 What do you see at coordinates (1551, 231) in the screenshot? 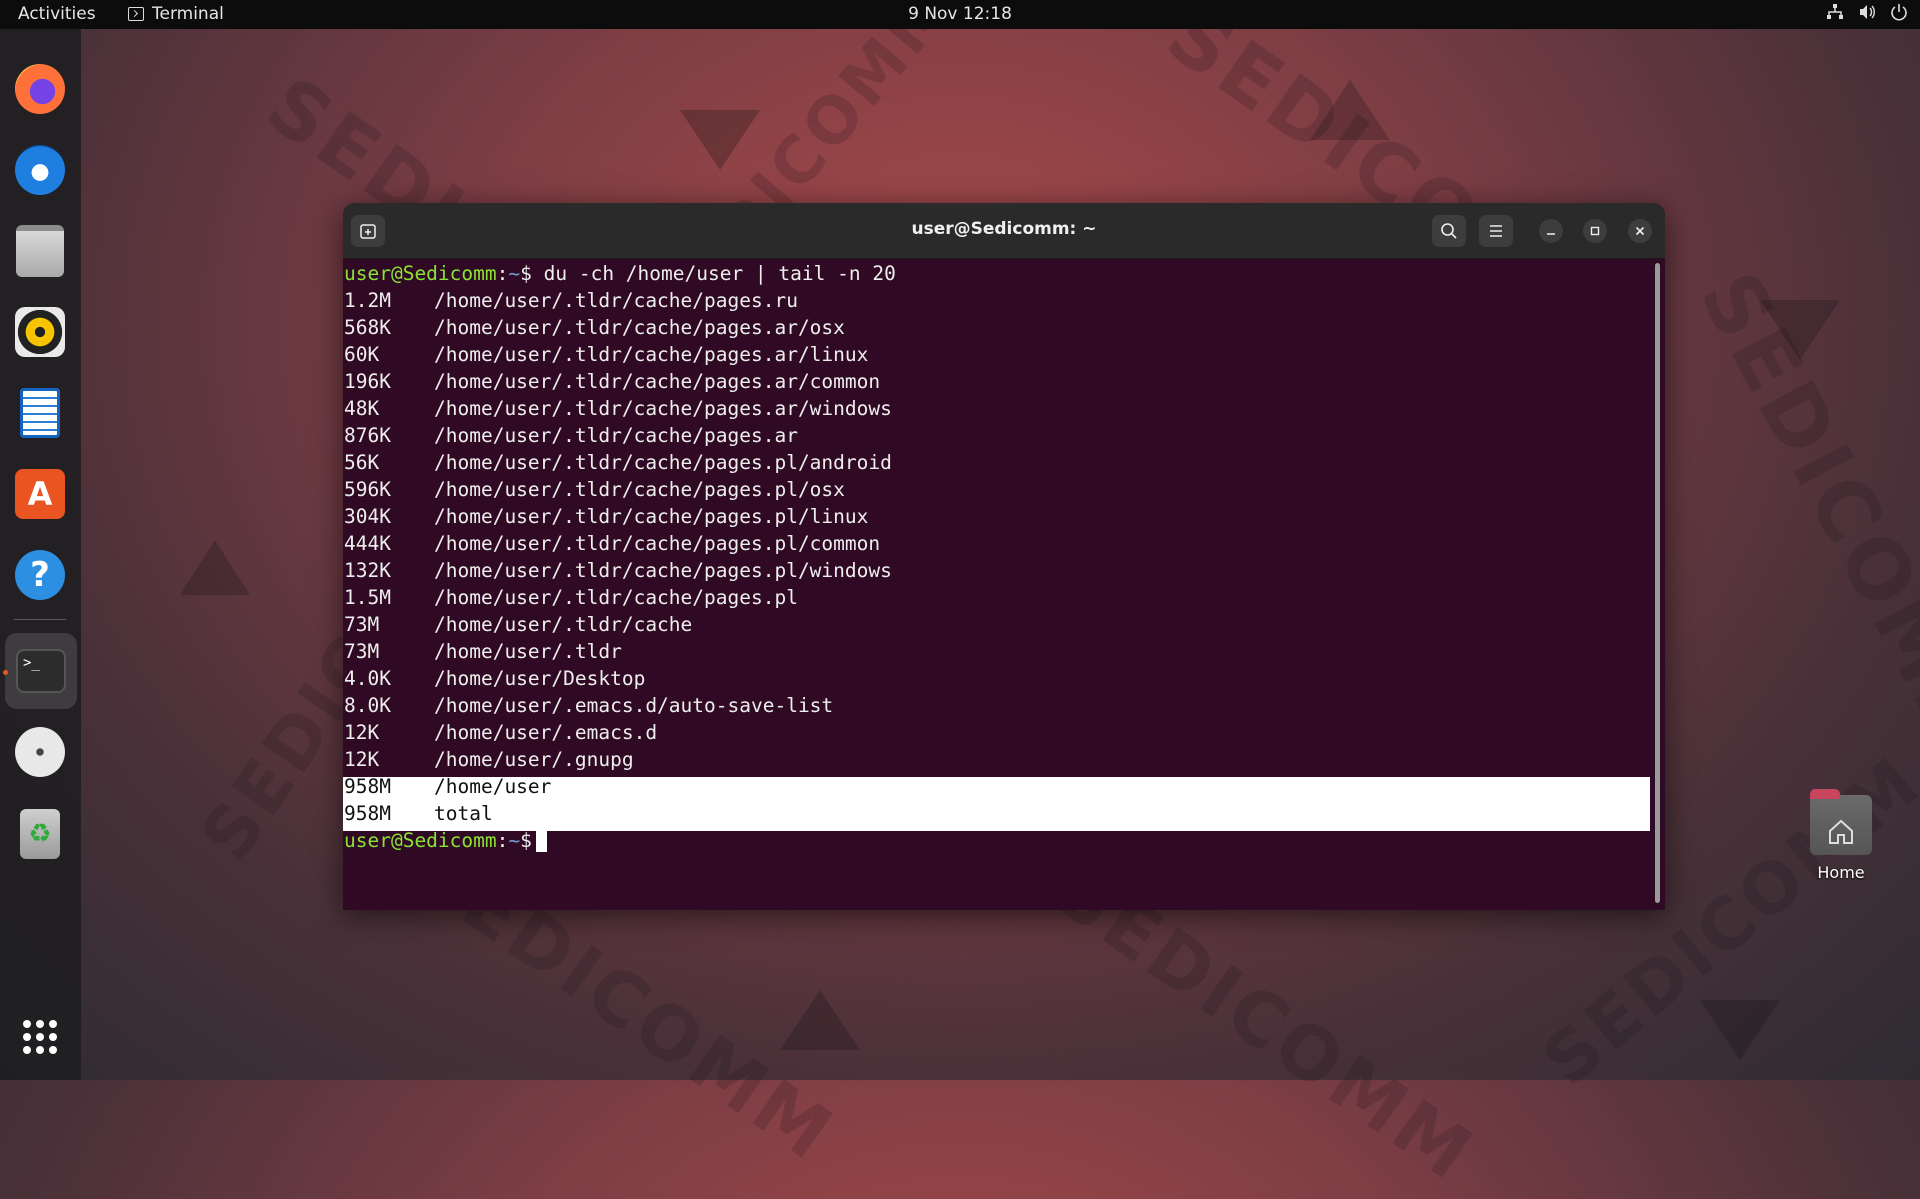
I see `minimize-button` at bounding box center [1551, 231].